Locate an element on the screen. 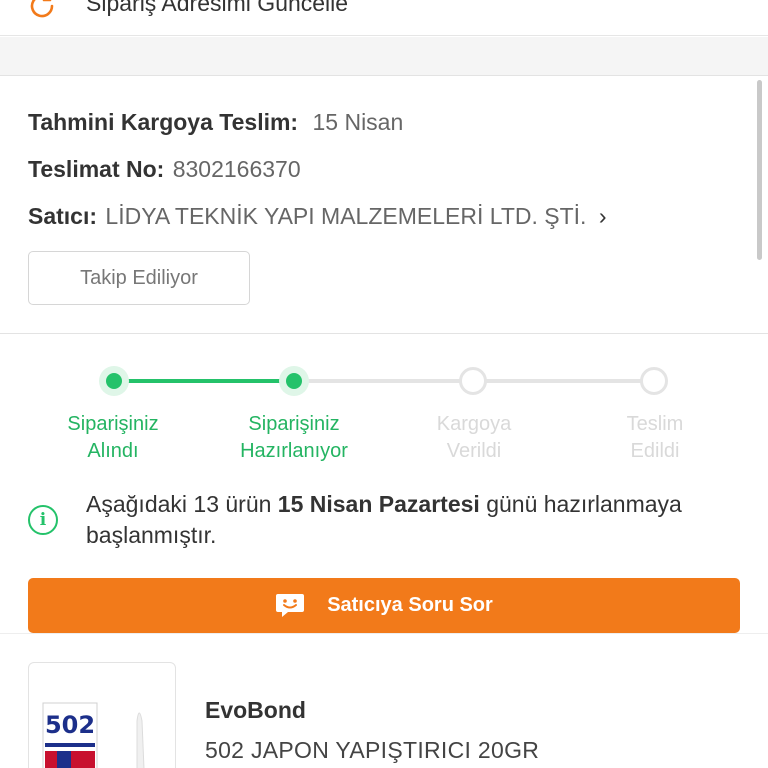  step-label-line: Kargoya is located at coordinates (474, 424).